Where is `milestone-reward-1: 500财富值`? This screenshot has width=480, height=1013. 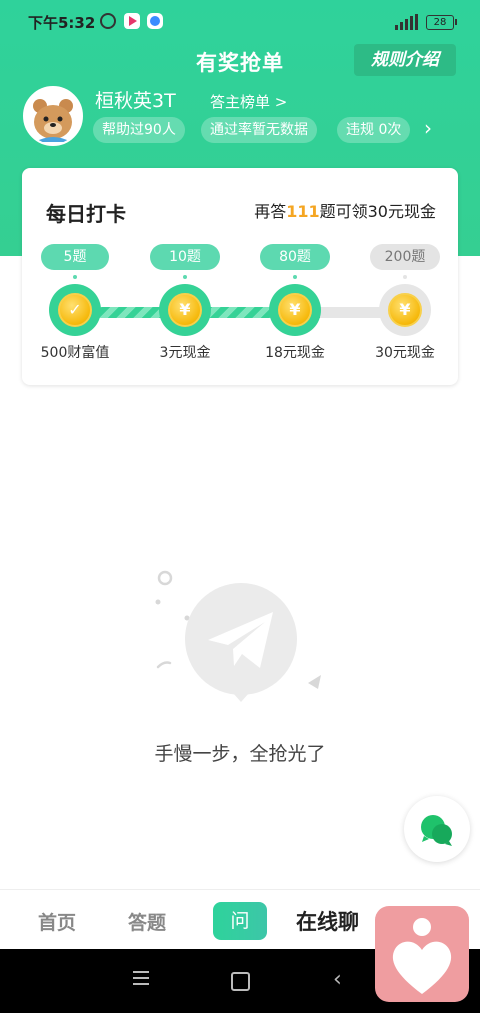
milestone-reward-1: 500财富值 is located at coordinates (75, 353).